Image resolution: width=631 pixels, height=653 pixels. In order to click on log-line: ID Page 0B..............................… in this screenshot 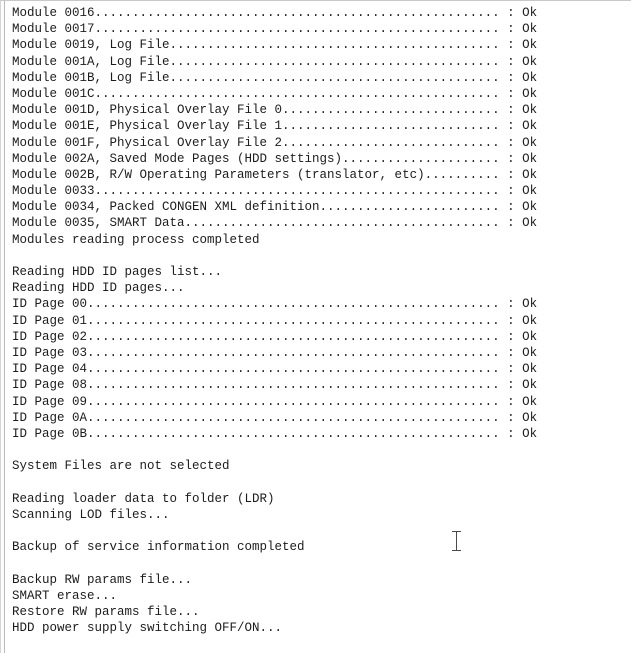, I will do `click(275, 433)`.